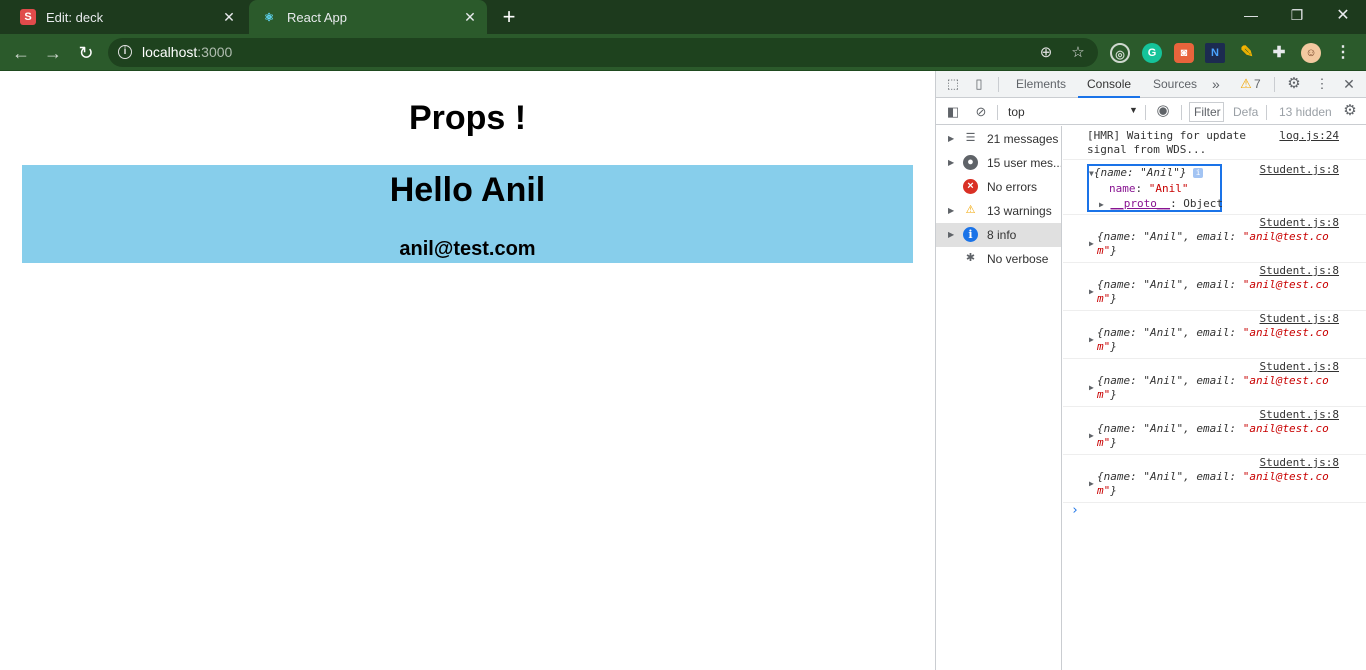  I want to click on new-tab-button: +, so click(509, 17).